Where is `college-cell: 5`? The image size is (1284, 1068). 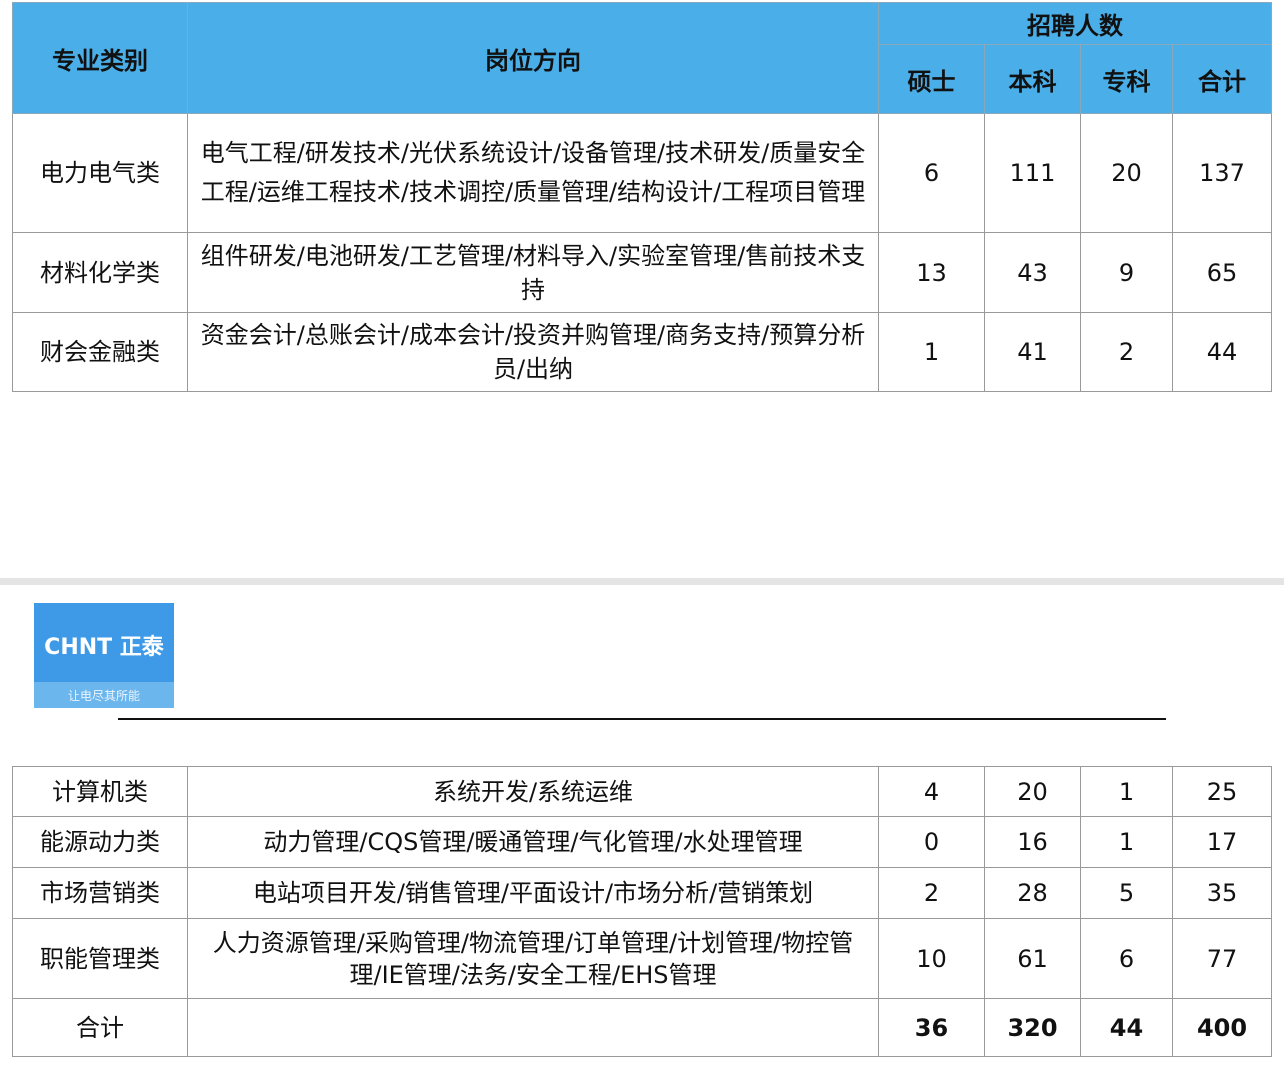 college-cell: 5 is located at coordinates (1126, 893).